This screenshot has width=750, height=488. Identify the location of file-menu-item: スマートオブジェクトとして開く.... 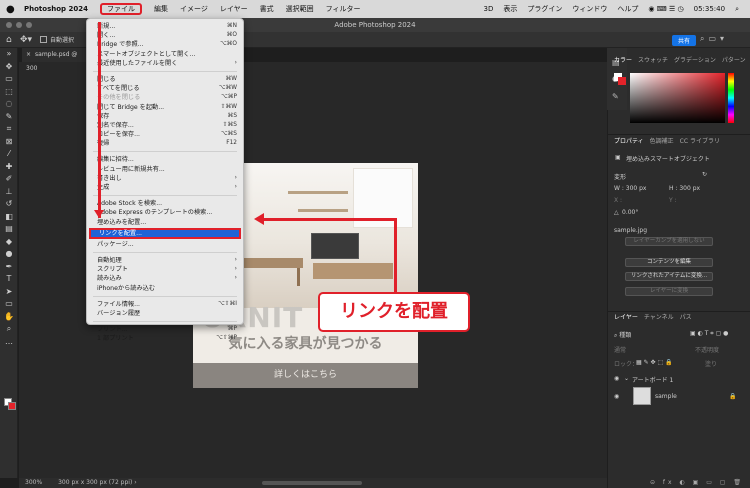
(165, 54).